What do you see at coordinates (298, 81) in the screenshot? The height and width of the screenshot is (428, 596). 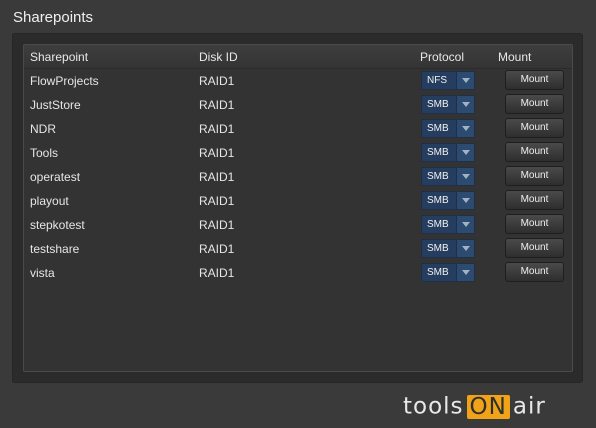 I see `table-row: FlowProjects RAID1 NFS Mount` at bounding box center [298, 81].